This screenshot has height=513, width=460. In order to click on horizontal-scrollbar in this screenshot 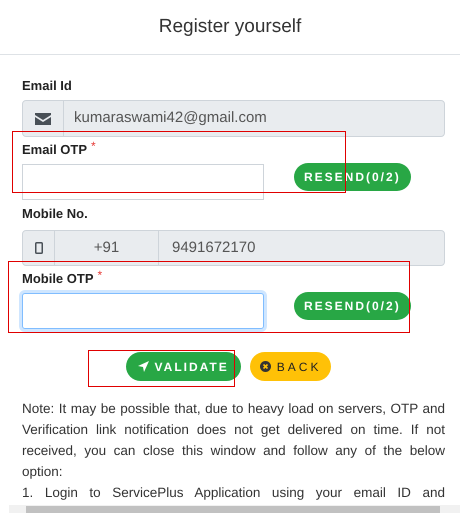, I will do `click(234, 509)`.